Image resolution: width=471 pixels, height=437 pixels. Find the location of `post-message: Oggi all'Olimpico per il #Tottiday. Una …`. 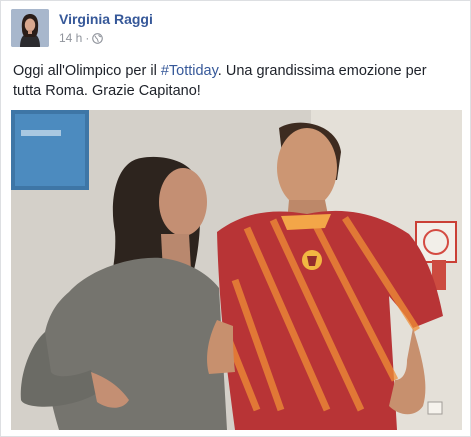

post-message: Oggi all'Olimpico per il #Tottiday. Una … is located at coordinates (235, 81).